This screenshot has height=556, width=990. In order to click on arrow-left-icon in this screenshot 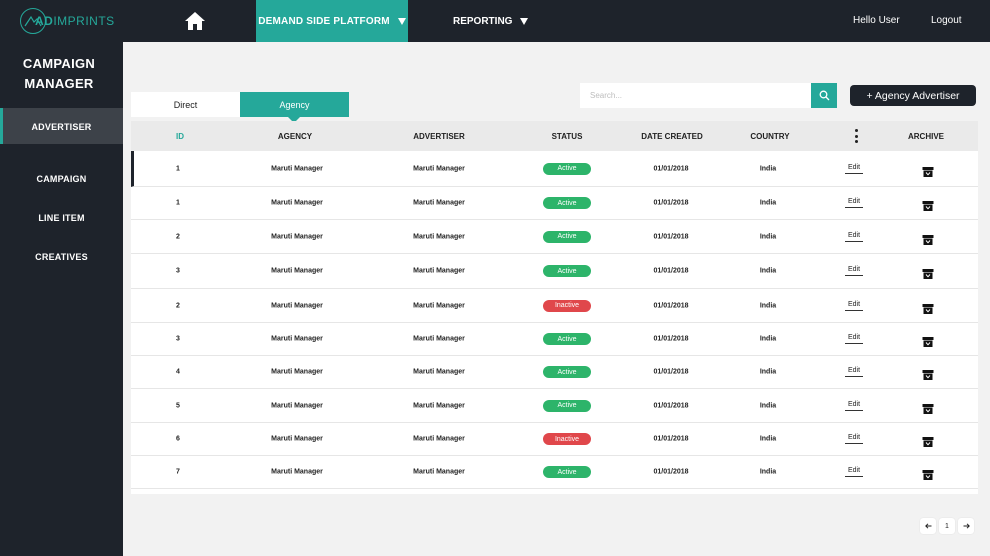, I will do `click(927, 526)`.